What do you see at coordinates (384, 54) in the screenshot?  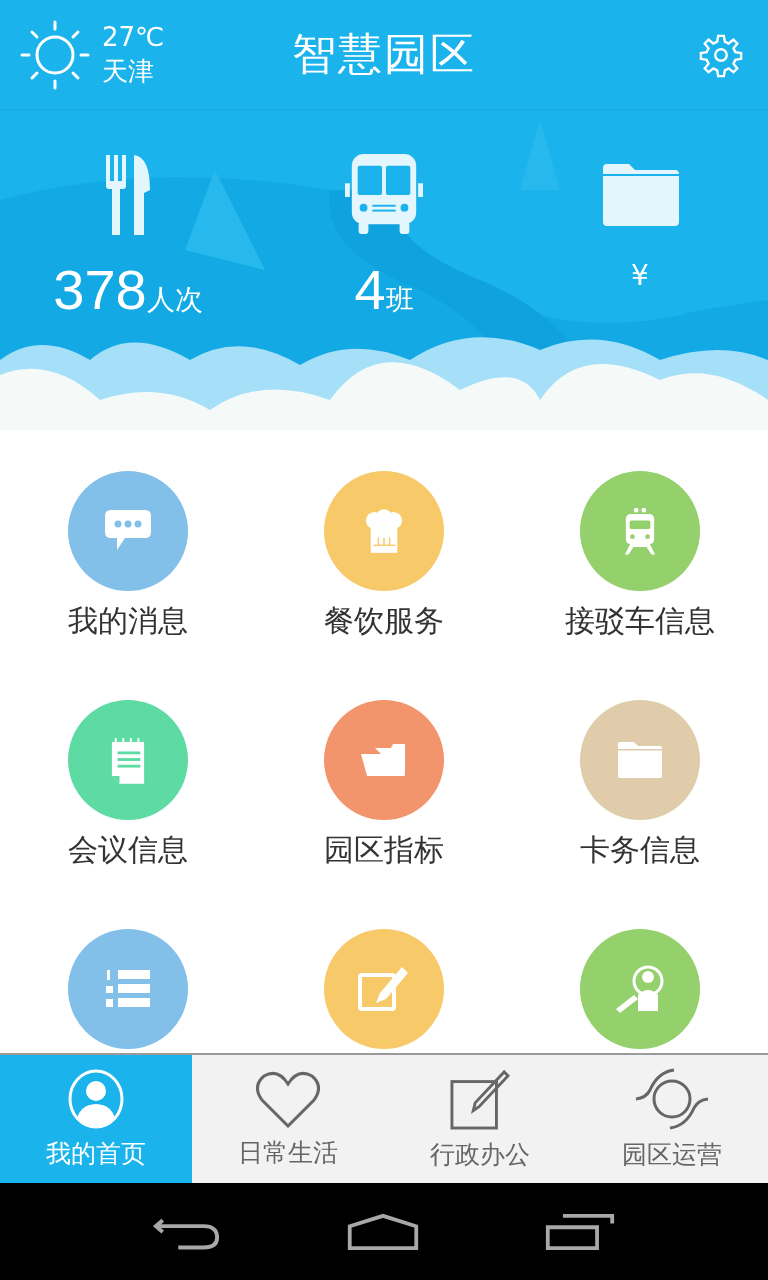 I see `app-title: 智慧园区` at bounding box center [384, 54].